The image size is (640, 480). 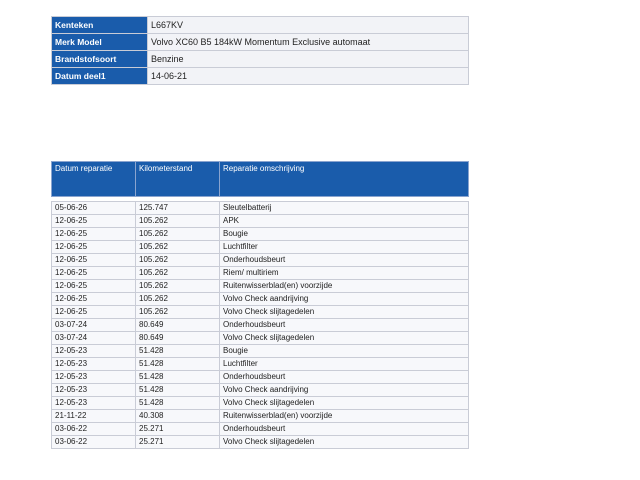 I want to click on vehicle-row-datum-deel1: Datum deel1 14-06-21, so click(x=260, y=76).